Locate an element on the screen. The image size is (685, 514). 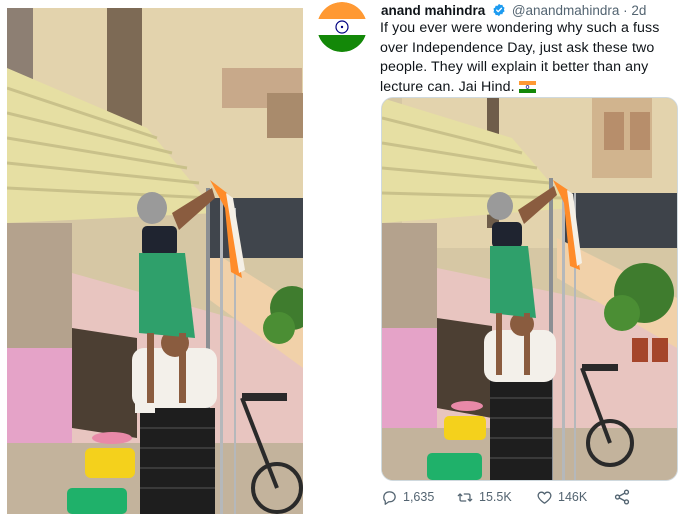
share-button is located at coordinates (624, 497).